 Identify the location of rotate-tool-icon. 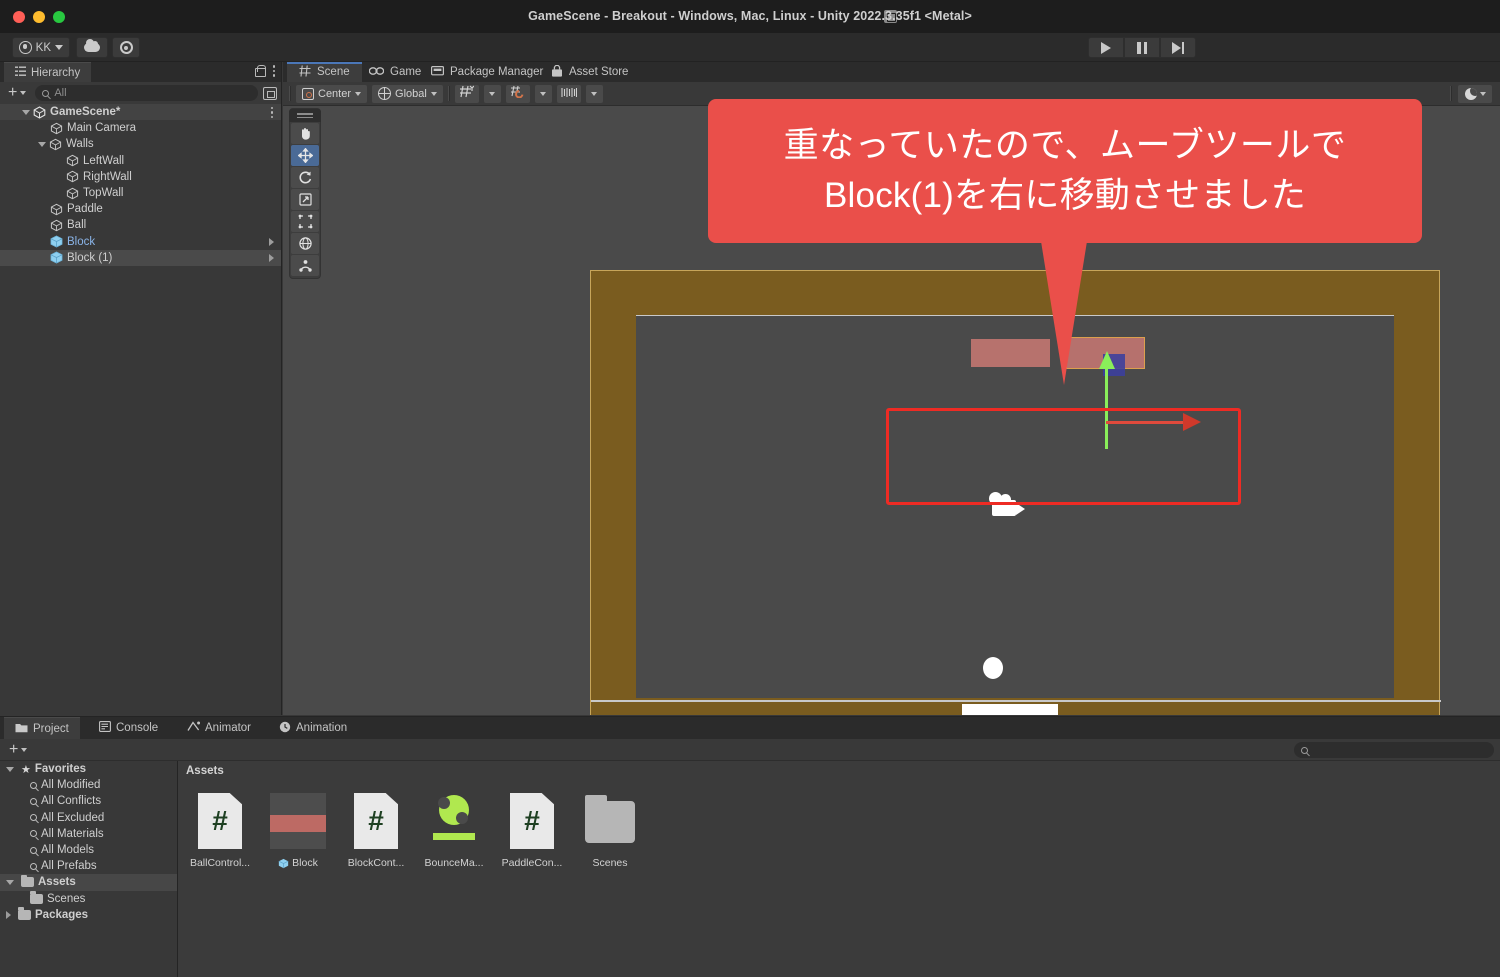
(305, 177).